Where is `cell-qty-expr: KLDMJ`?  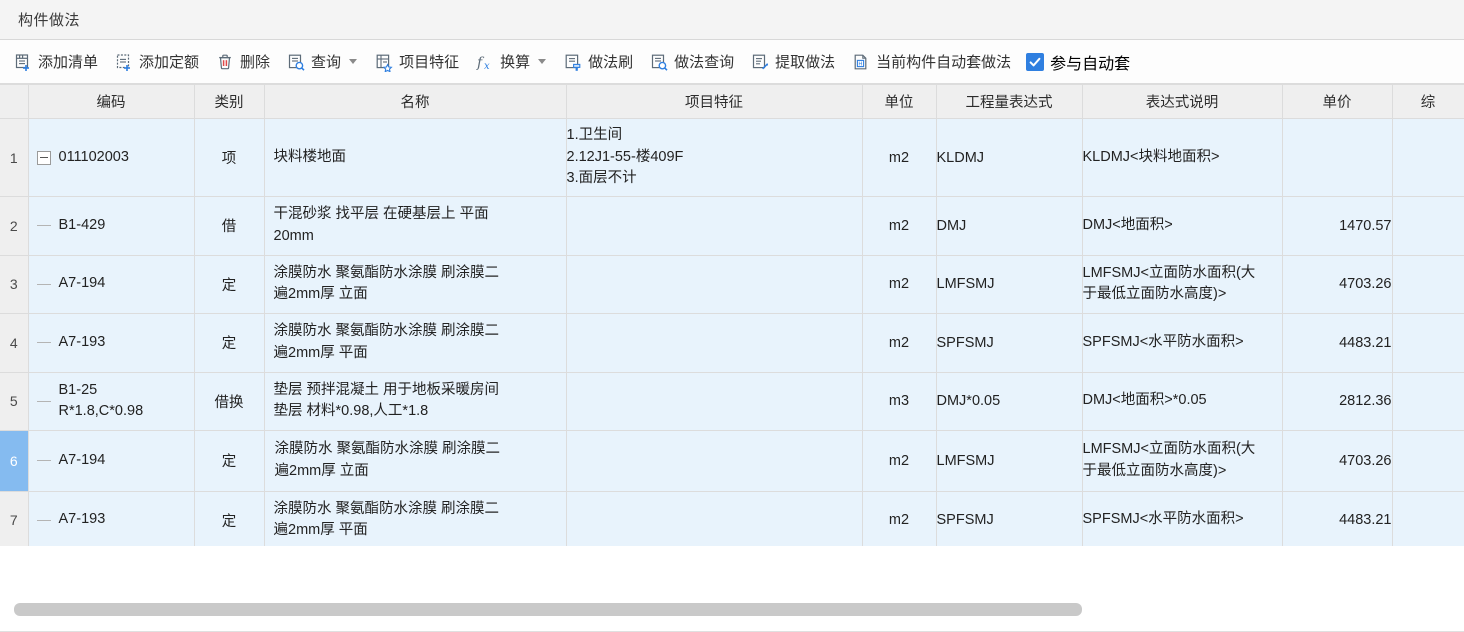
cell-qty-expr: KLDMJ is located at coordinates (1009, 157).